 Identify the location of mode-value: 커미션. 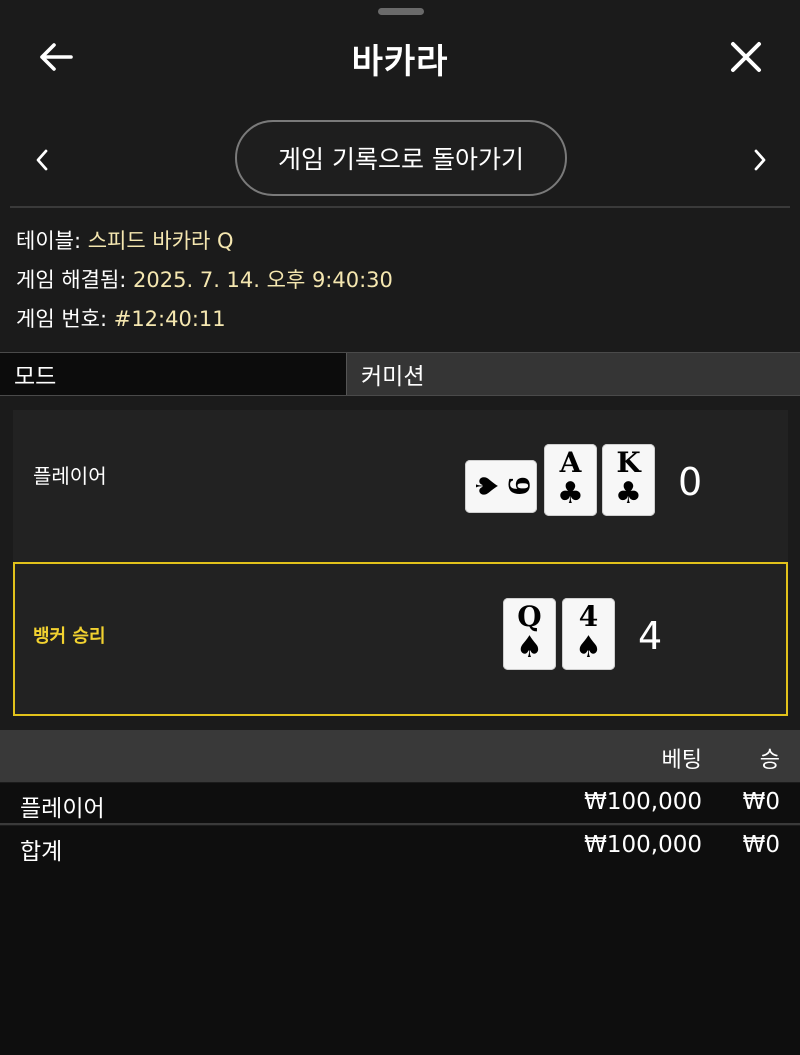
(573, 374).